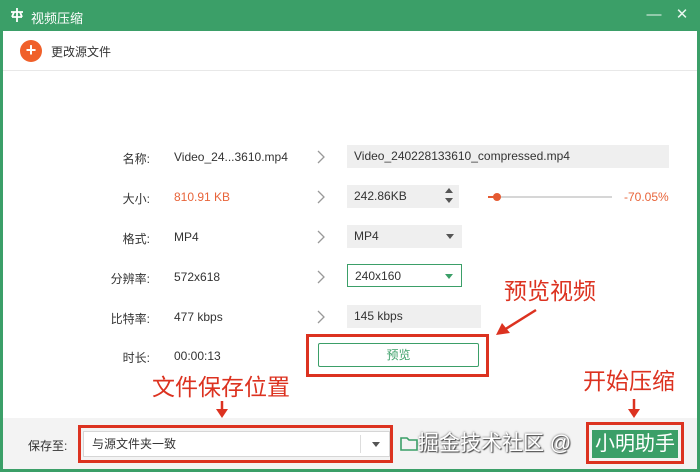 The height and width of the screenshot is (472, 700). I want to click on start-compress-annotation: 开始压缩, so click(629, 382).